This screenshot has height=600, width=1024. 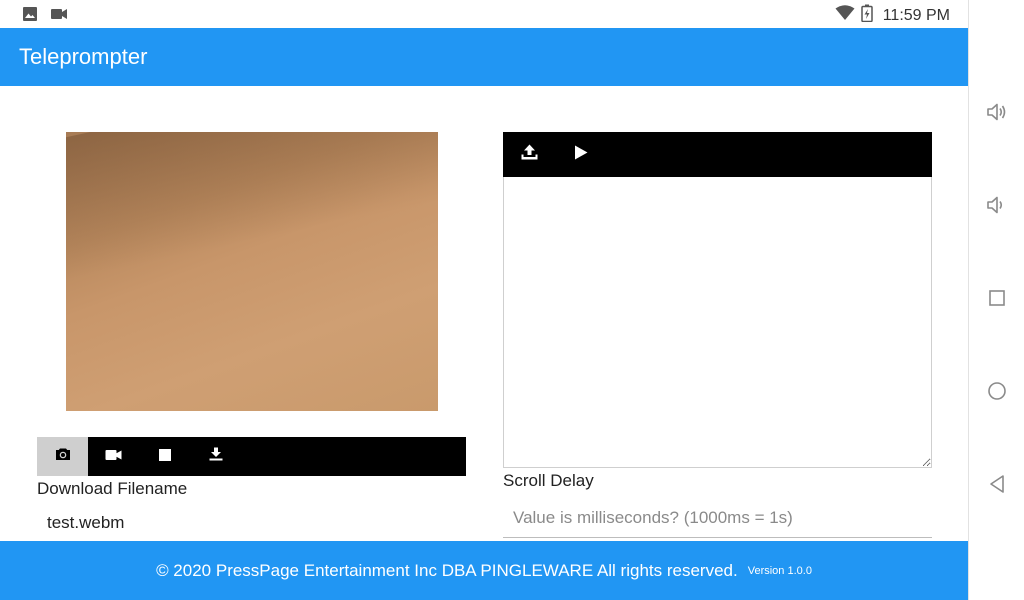 I want to click on status-left, so click(x=45, y=16).